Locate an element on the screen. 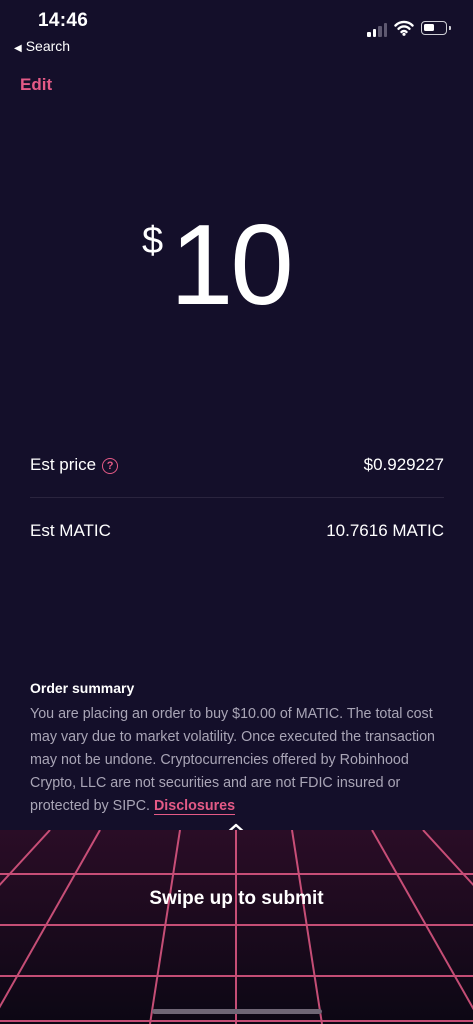 The width and height of the screenshot is (473, 1024). currency-symbol: $ is located at coordinates (153, 241).